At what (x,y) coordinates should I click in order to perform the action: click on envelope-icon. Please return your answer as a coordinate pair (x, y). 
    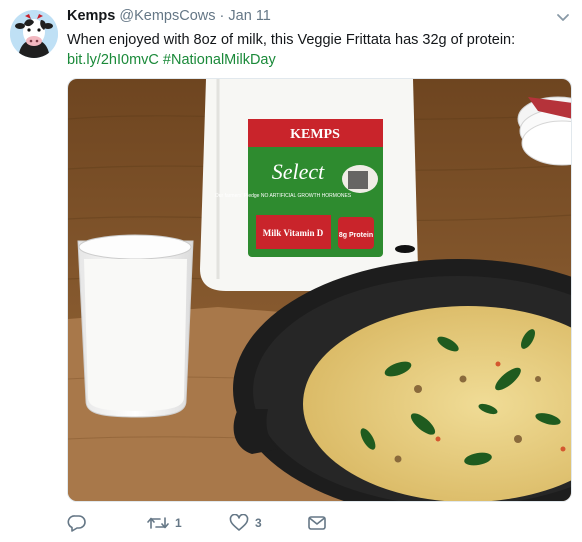
    Looking at the image, I should click on (317, 523).